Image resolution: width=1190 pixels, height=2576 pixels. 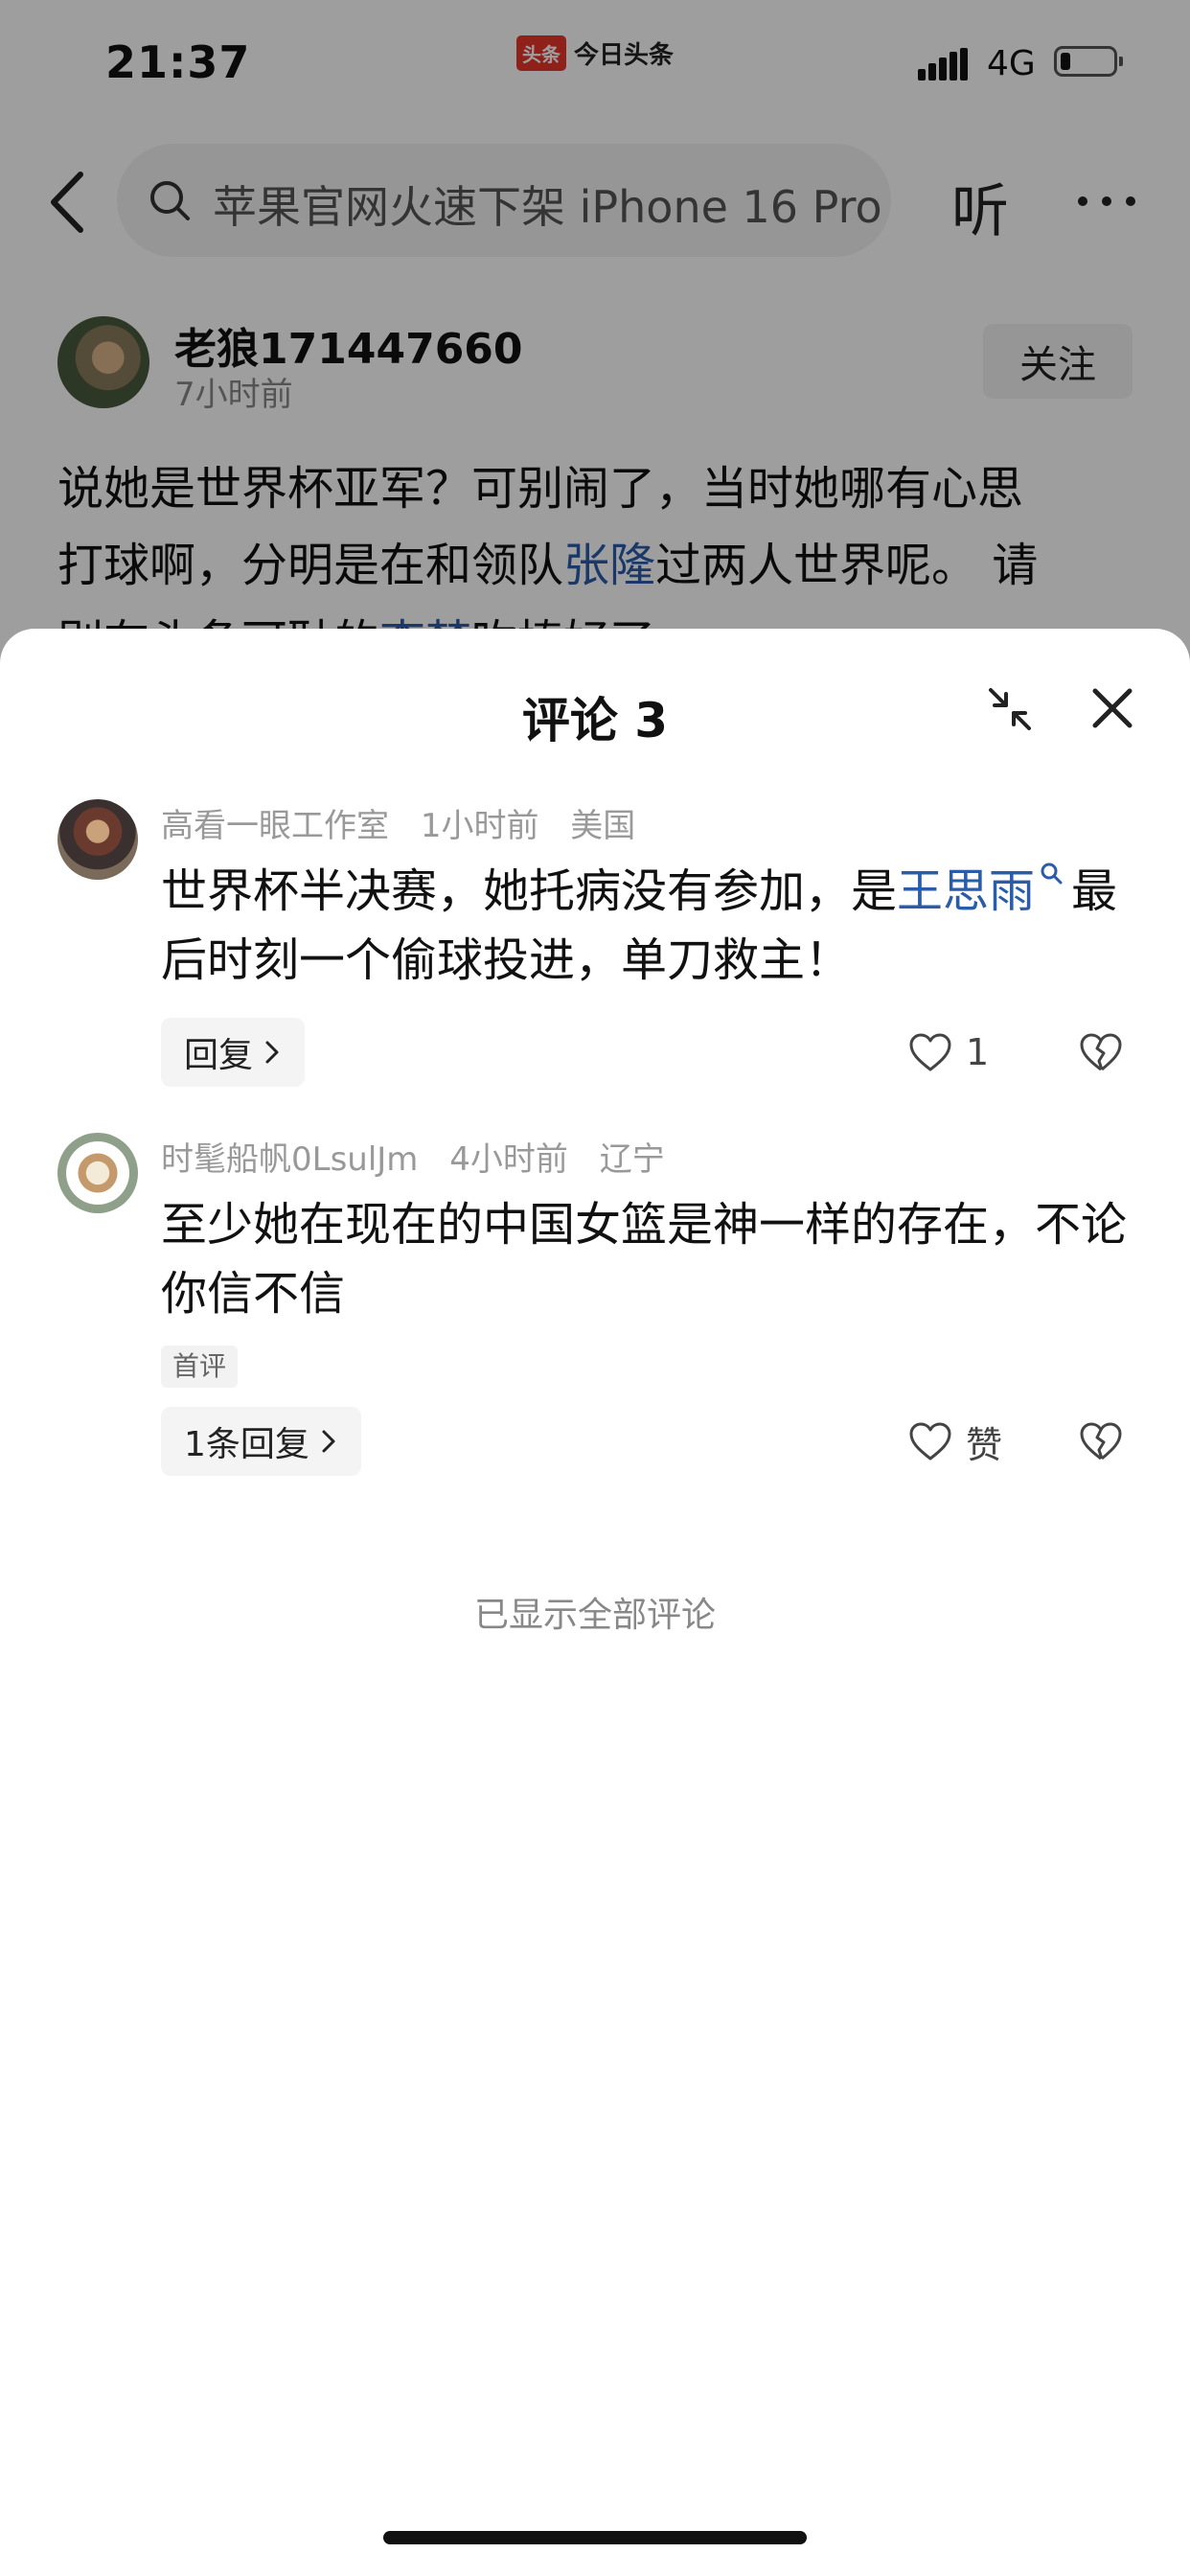 I want to click on reply-label: 1条回复, so click(x=247, y=1444).